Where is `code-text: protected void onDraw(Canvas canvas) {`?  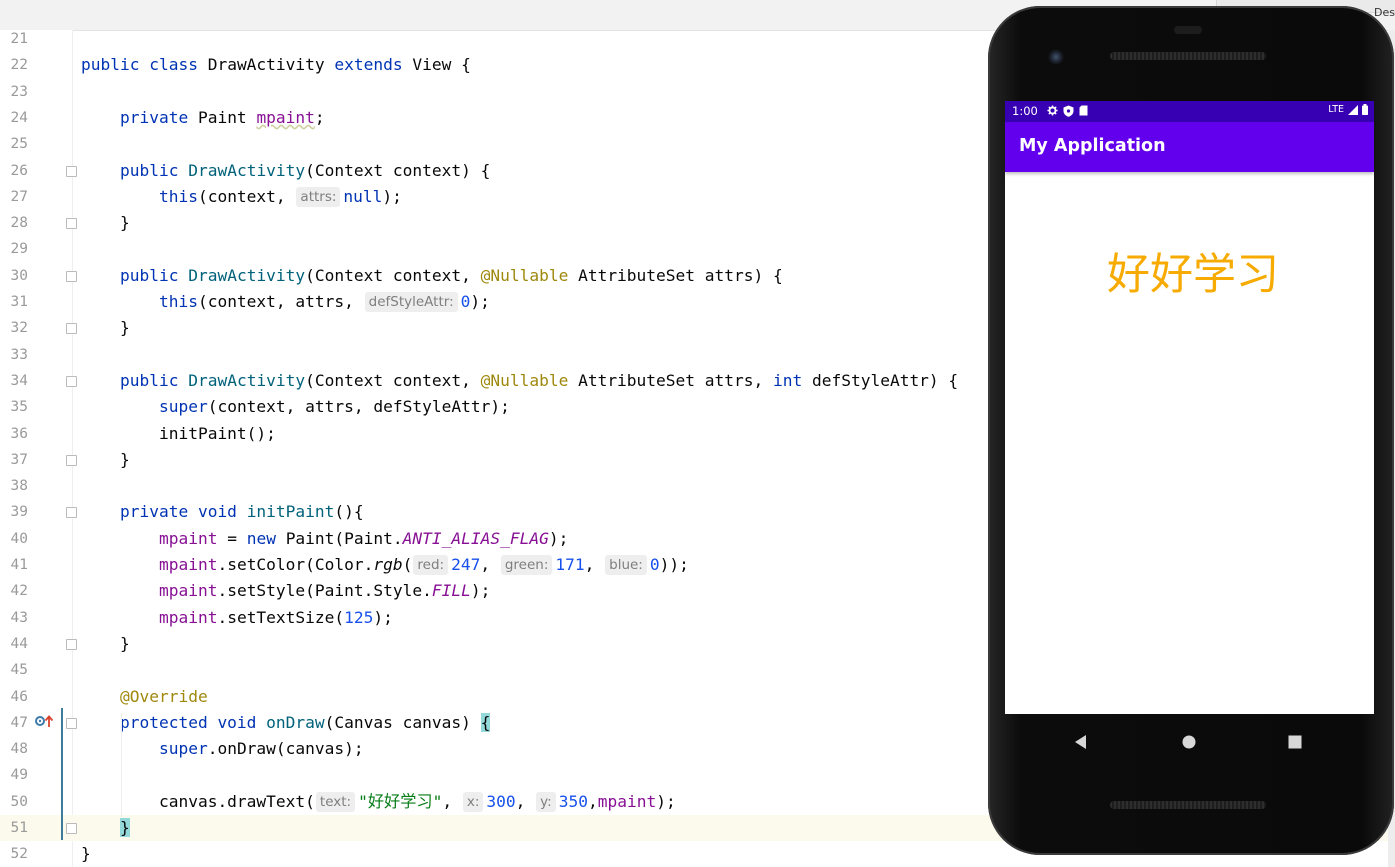 code-text: protected void onDraw(Canvas canvas) { is located at coordinates (286, 723).